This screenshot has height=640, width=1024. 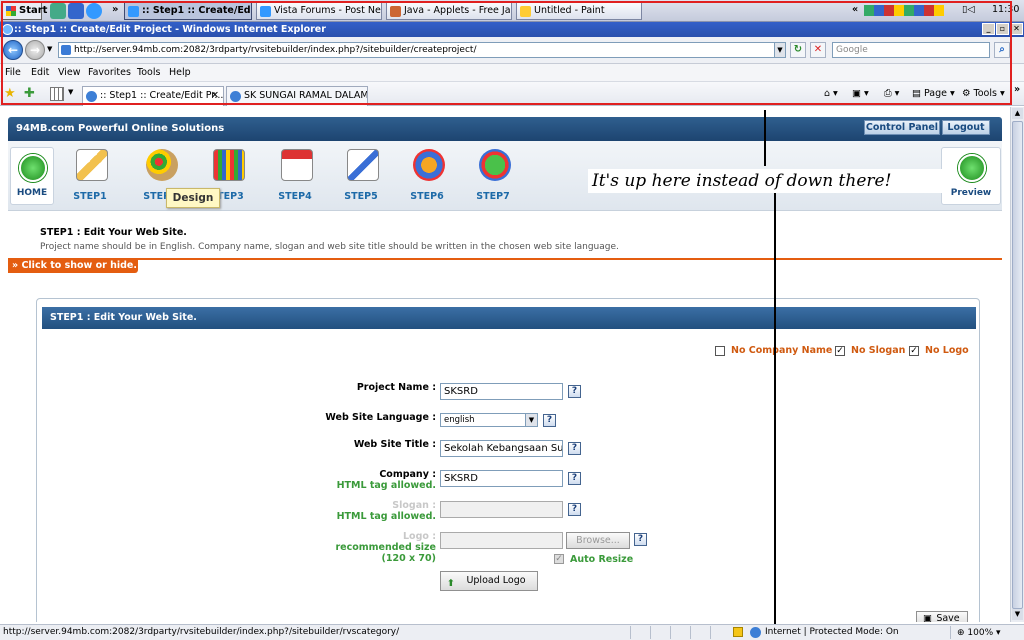 I want to click on save-button: ▣ Save, so click(x=942, y=616).